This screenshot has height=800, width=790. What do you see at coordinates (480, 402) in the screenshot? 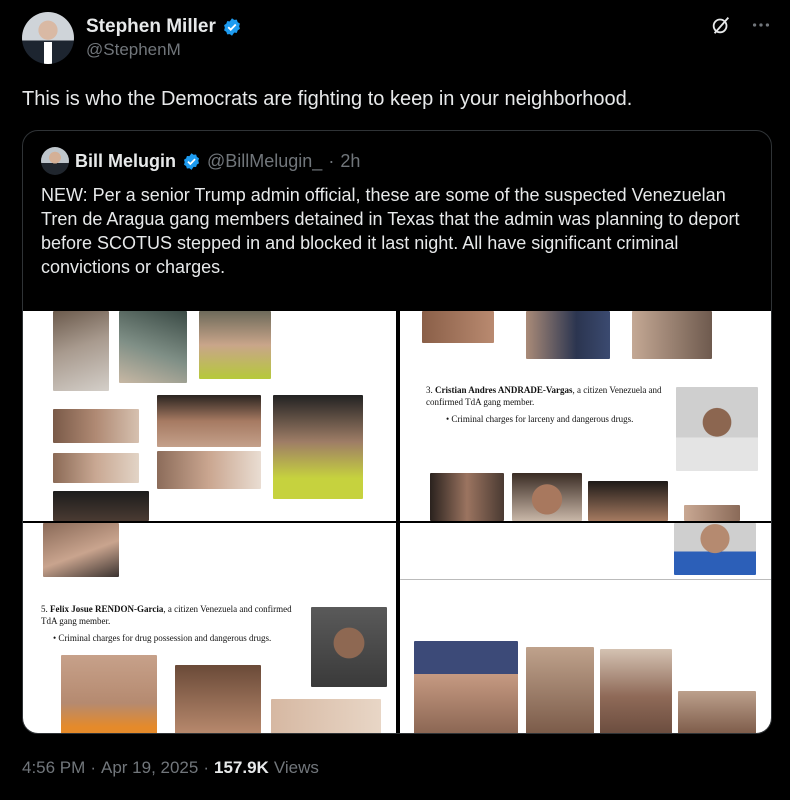
I see `entry-line2: confirmed TdA gang member.` at bounding box center [480, 402].